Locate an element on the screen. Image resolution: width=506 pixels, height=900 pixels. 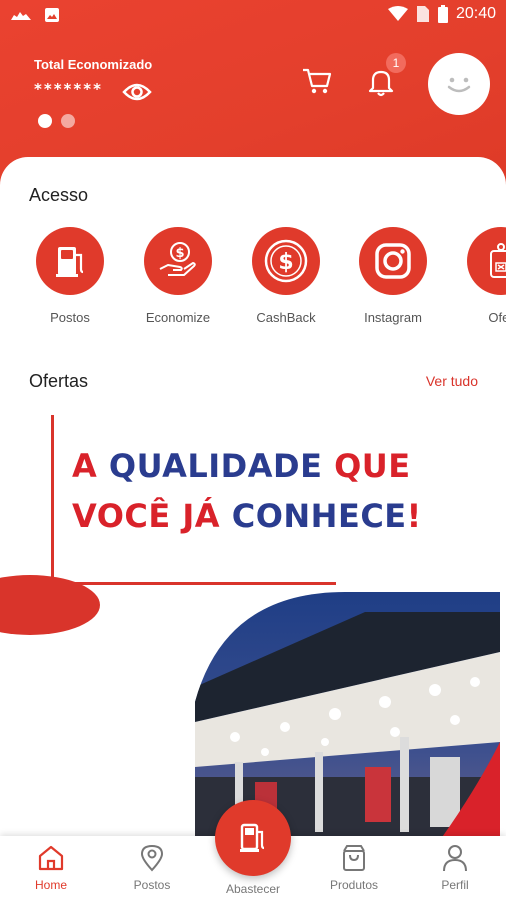
shortcut-instagram: Instagram is located at coordinates (393, 276).